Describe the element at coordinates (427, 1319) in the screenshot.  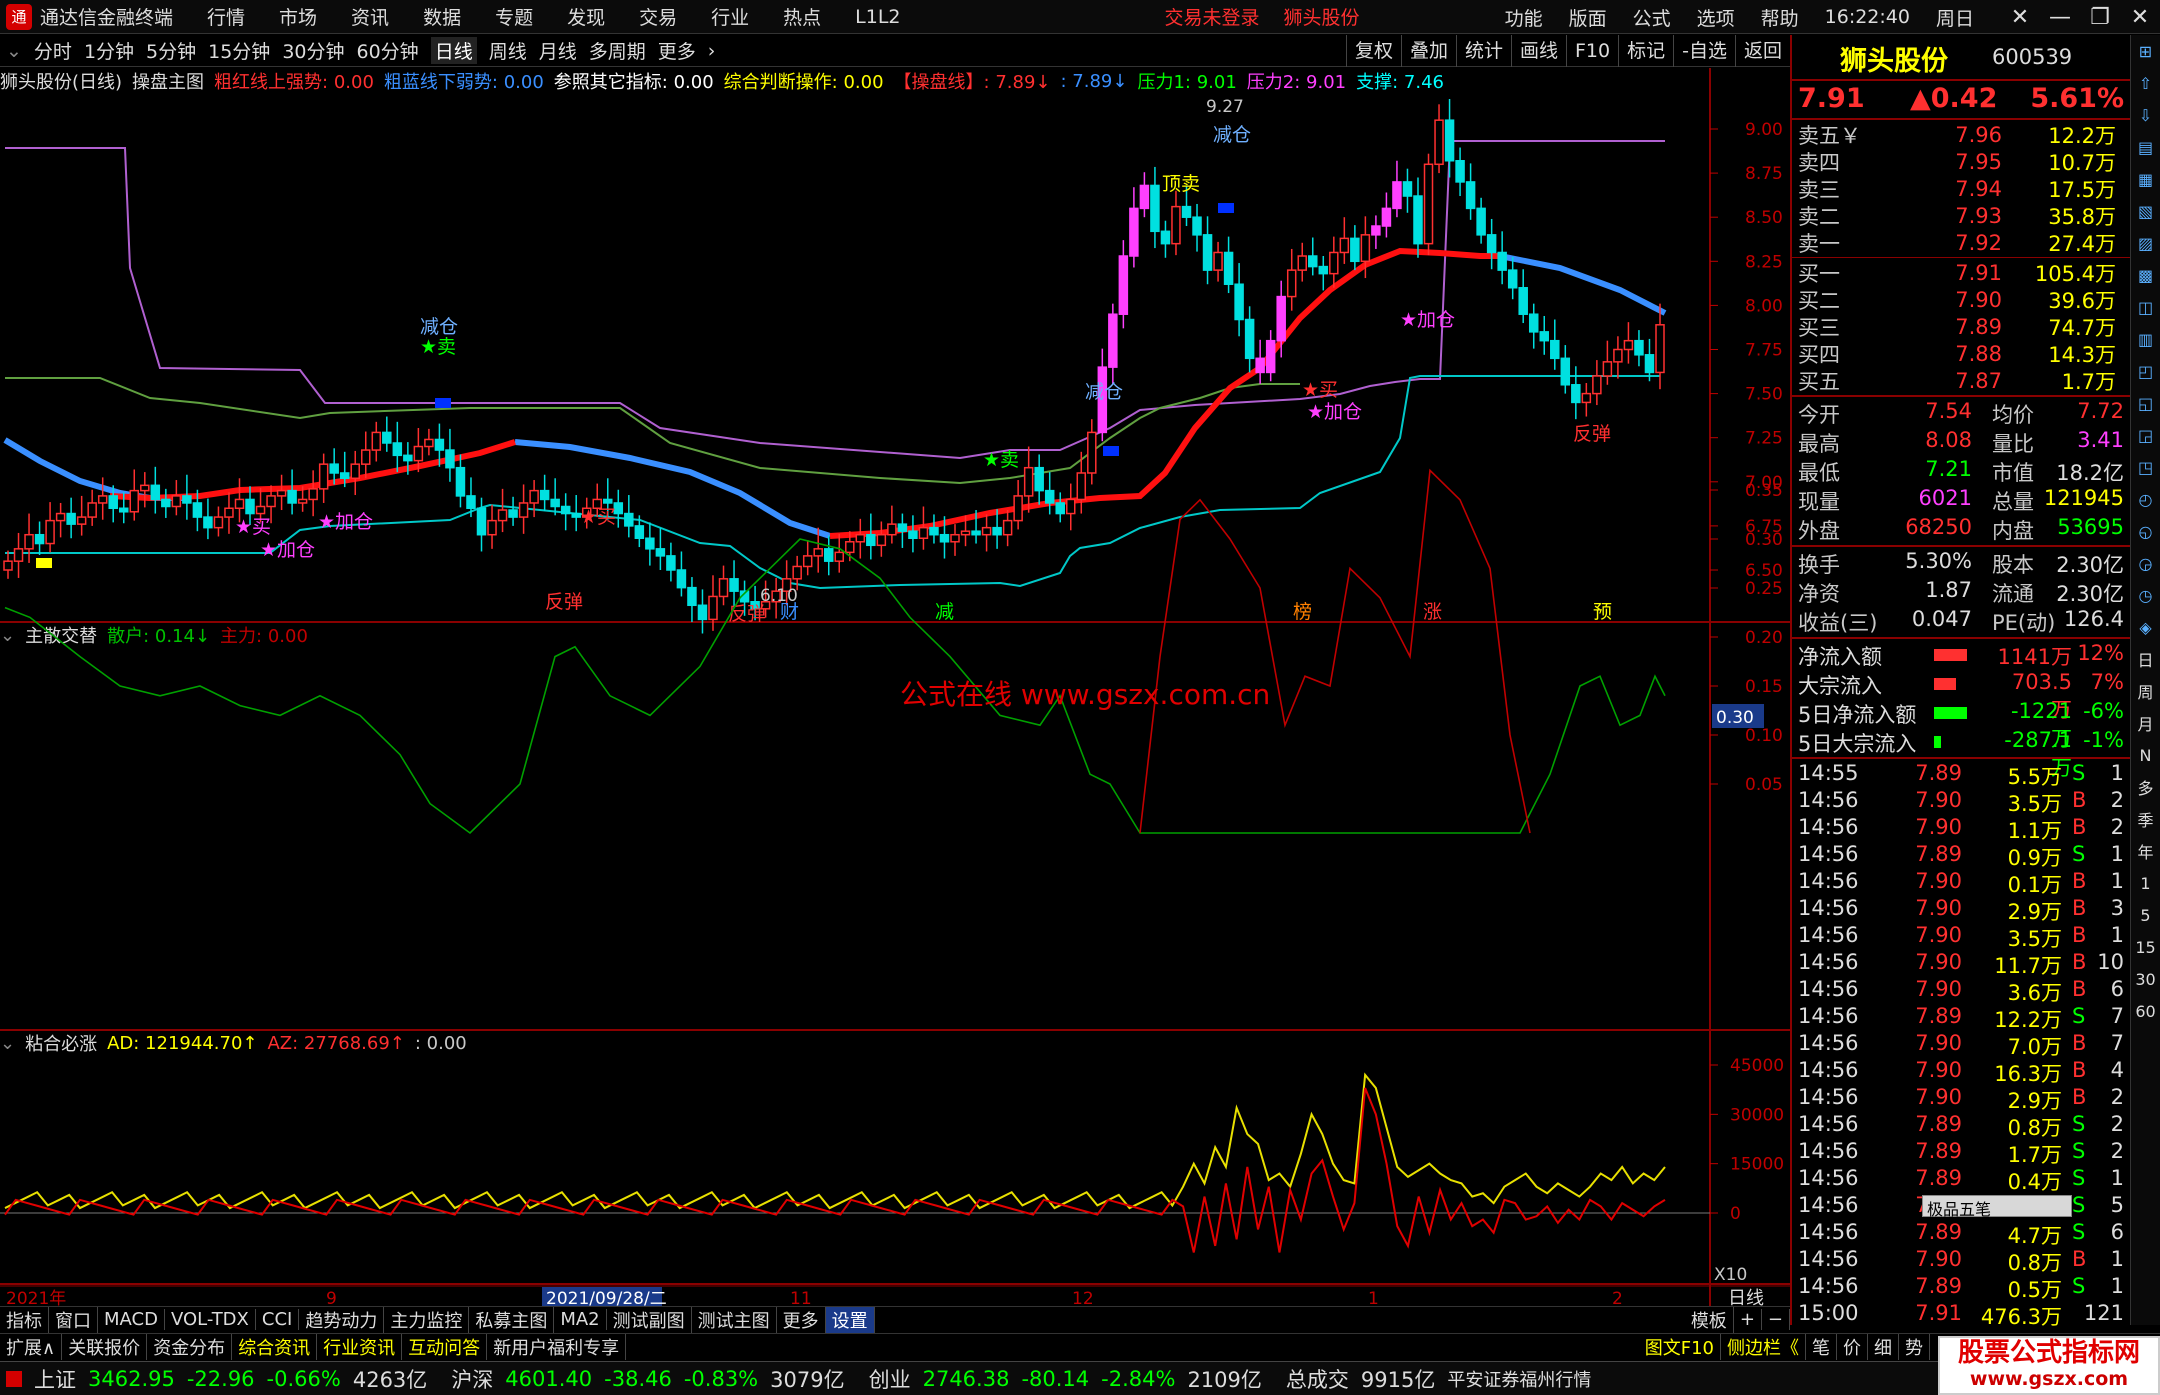
I see `tab-indicator: 主力监控` at that location.